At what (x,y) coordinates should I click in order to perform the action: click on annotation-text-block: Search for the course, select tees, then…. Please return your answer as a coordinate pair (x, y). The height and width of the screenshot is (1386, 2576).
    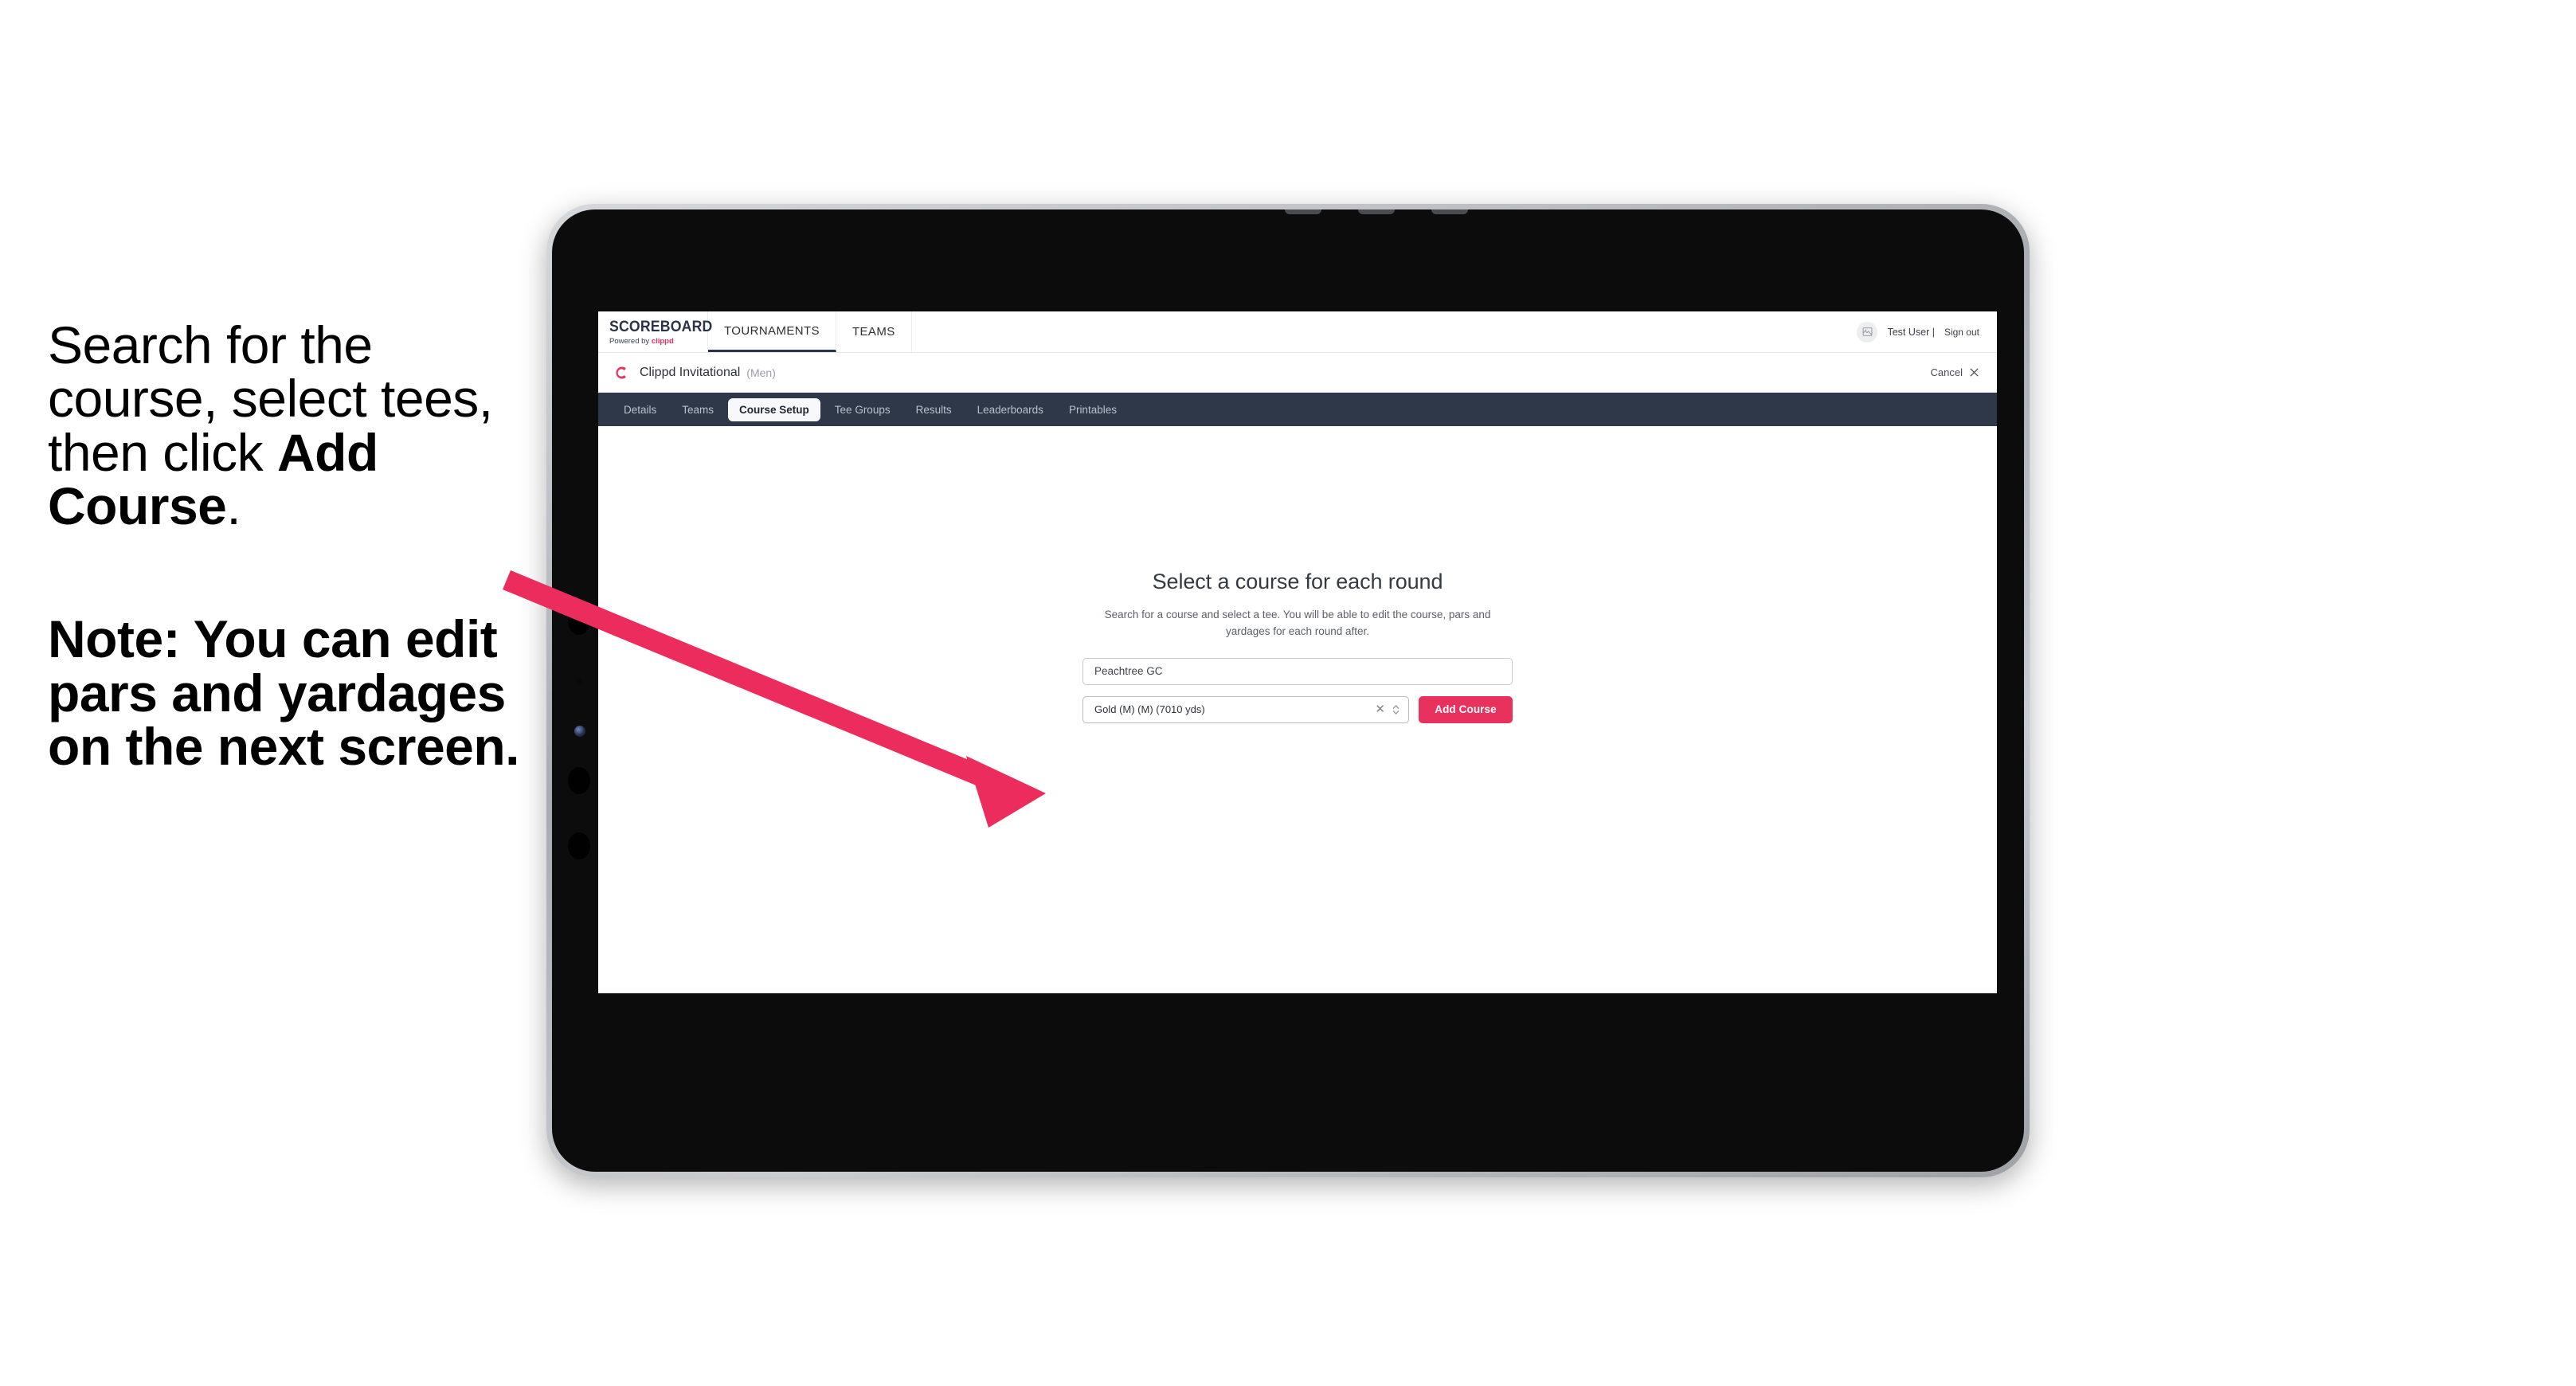
    Looking at the image, I should click on (287, 547).